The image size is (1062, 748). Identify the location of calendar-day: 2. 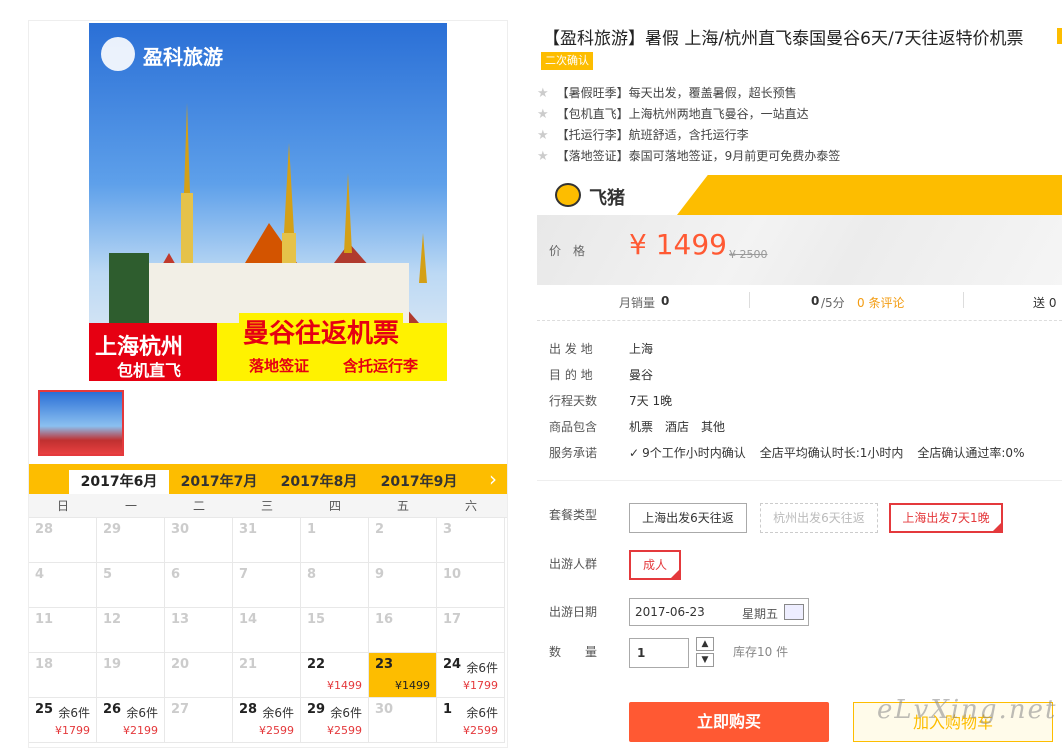
(403, 540).